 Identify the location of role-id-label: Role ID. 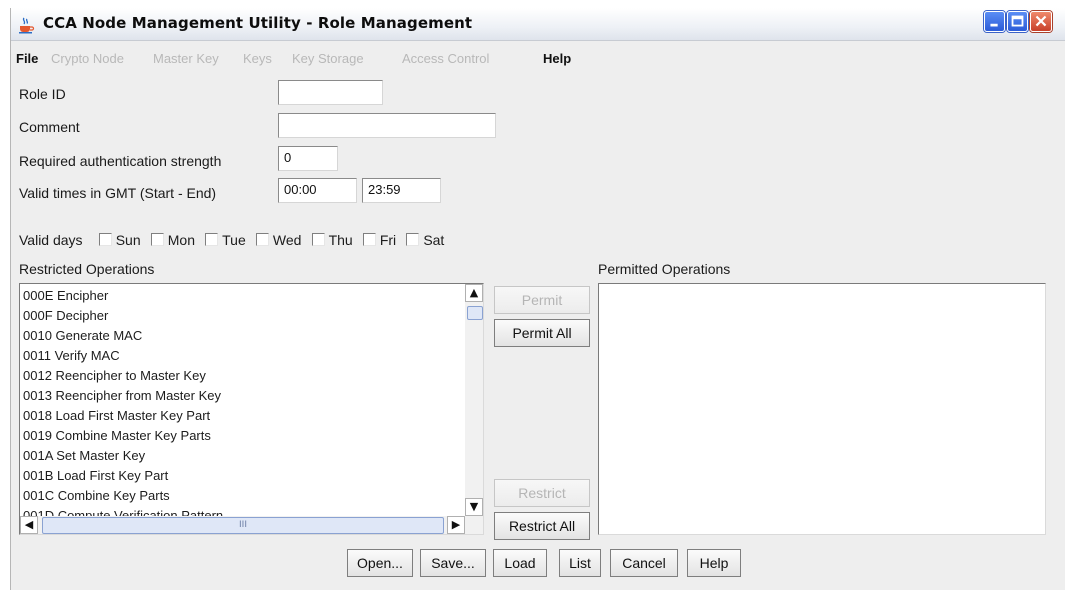
(42, 94).